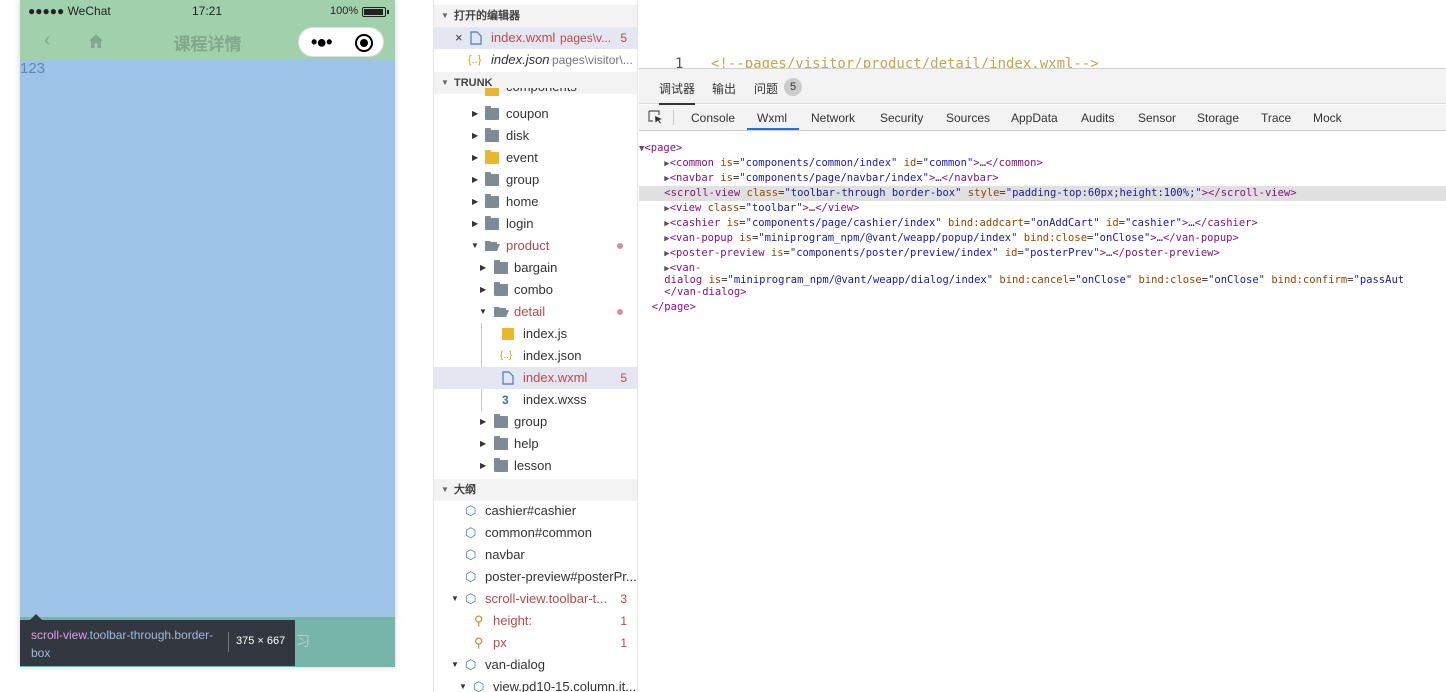 The image size is (1446, 692). What do you see at coordinates (33, 68) in the screenshot?
I see `content-text: 123` at bounding box center [33, 68].